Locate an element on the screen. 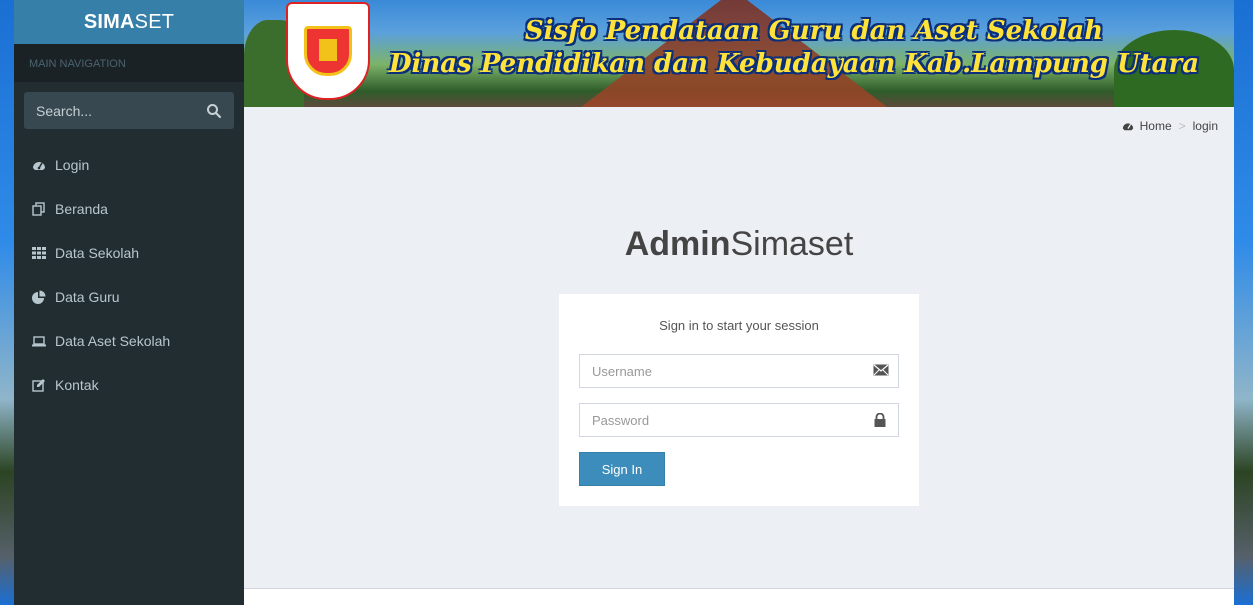 This screenshot has width=1253, height=605. sidebar-item-label: Kontak is located at coordinates (77, 385).